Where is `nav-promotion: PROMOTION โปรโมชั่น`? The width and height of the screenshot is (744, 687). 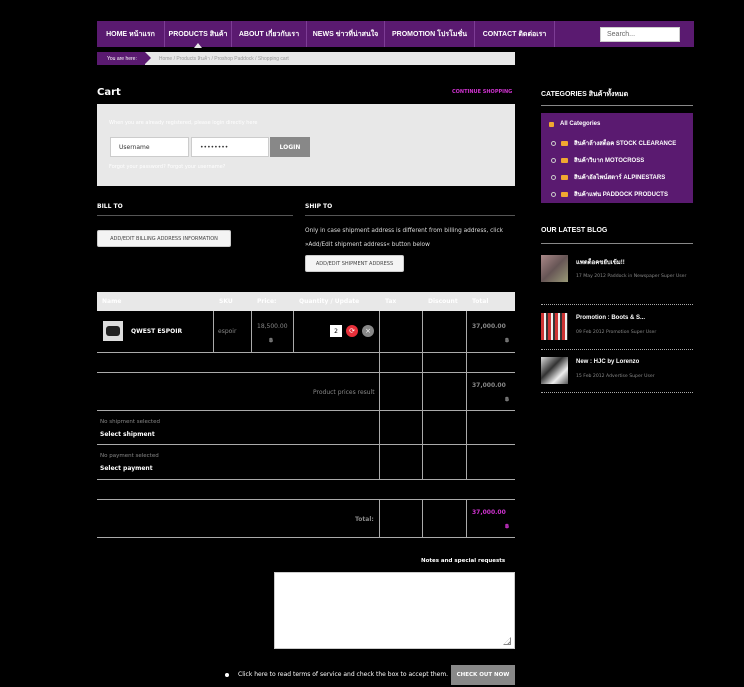
nav-promotion: PROMOTION โปรโมชั่น is located at coordinates (430, 34).